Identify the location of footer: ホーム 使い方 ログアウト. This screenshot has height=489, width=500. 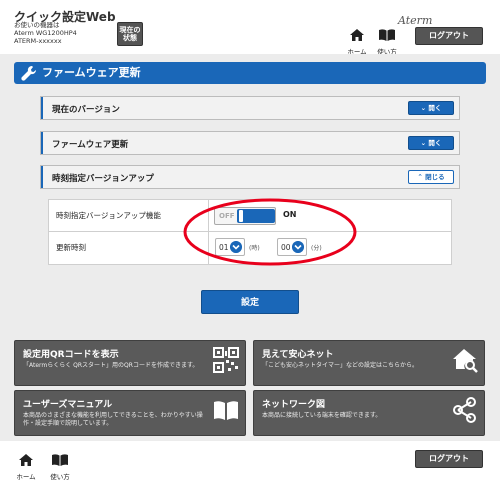
(250, 465).